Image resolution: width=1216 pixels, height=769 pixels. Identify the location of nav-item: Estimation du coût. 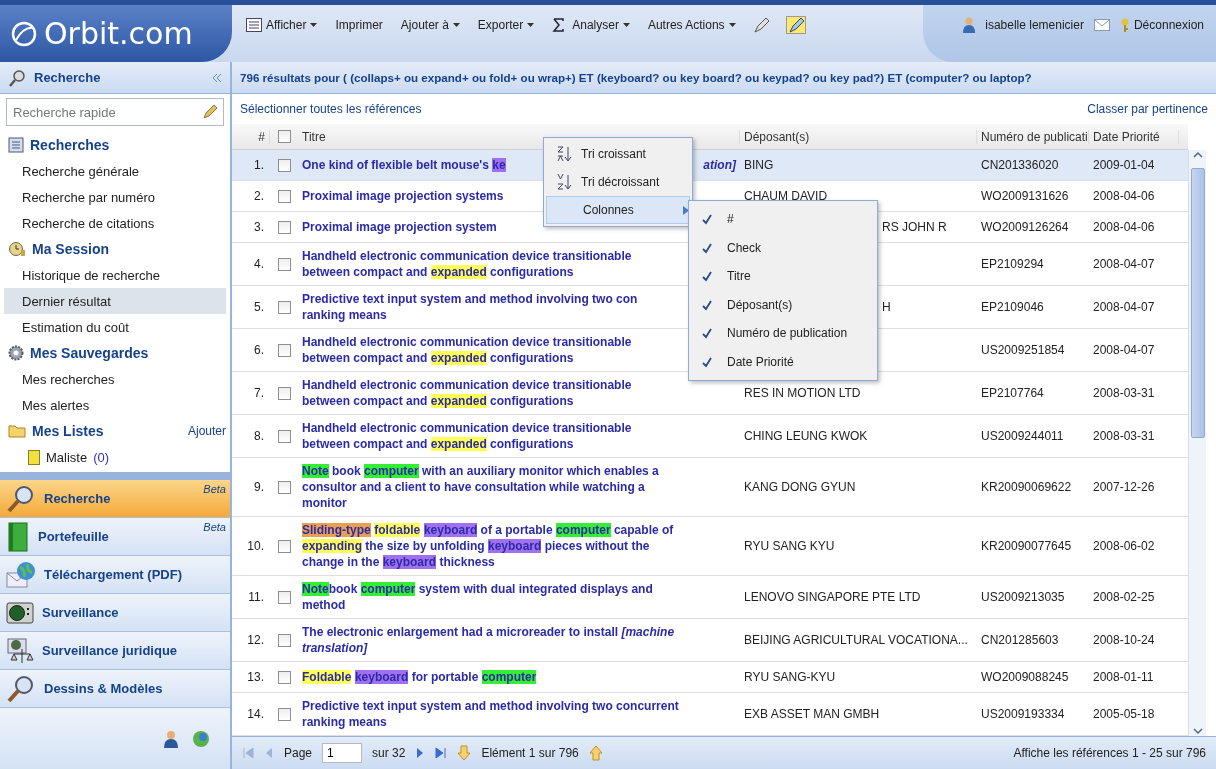
(115, 327).